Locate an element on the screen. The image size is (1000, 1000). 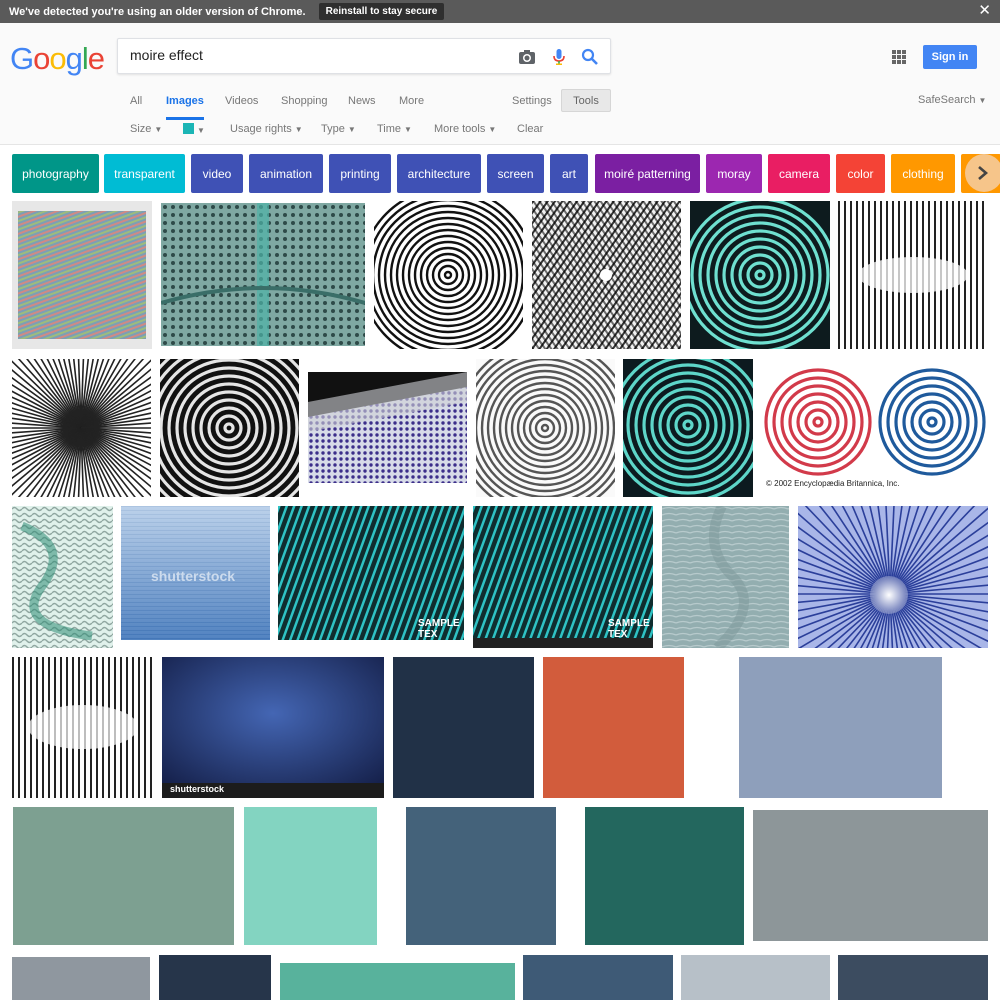
chip-transparent: transparent is located at coordinates (144, 173).